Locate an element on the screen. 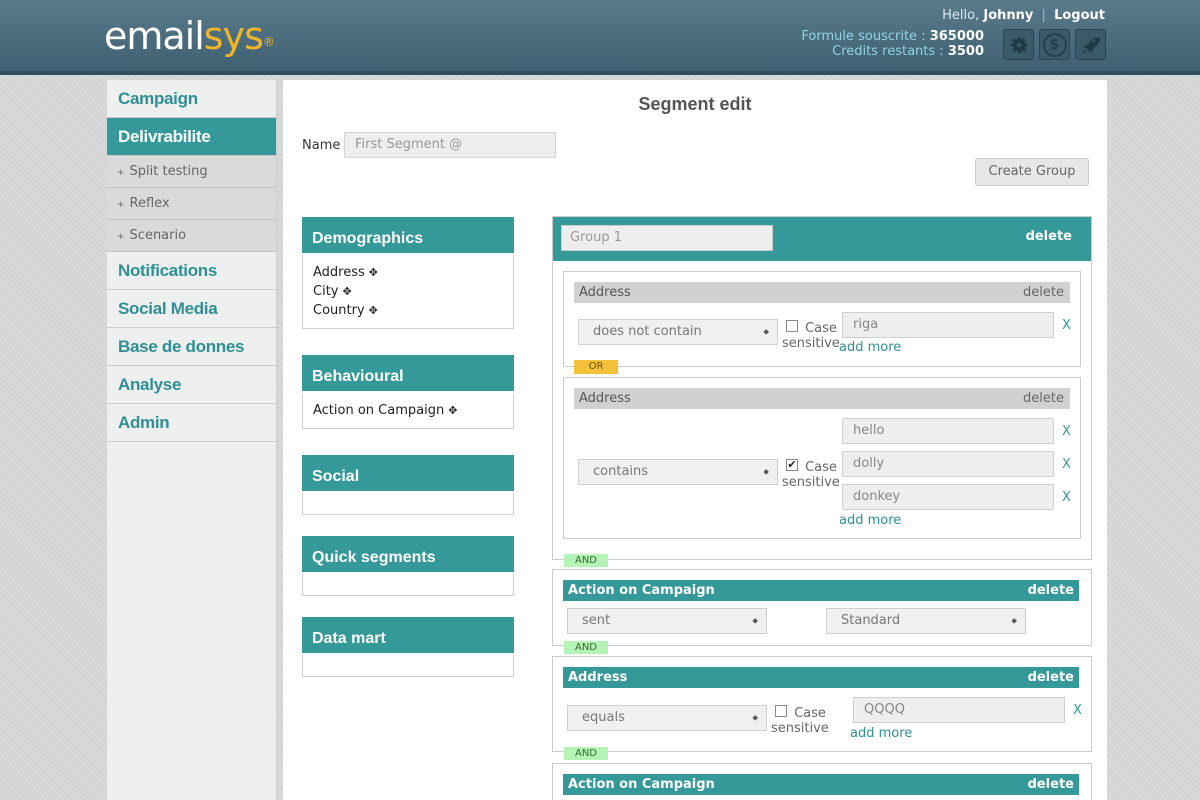  value-input: hello is located at coordinates (948, 431).